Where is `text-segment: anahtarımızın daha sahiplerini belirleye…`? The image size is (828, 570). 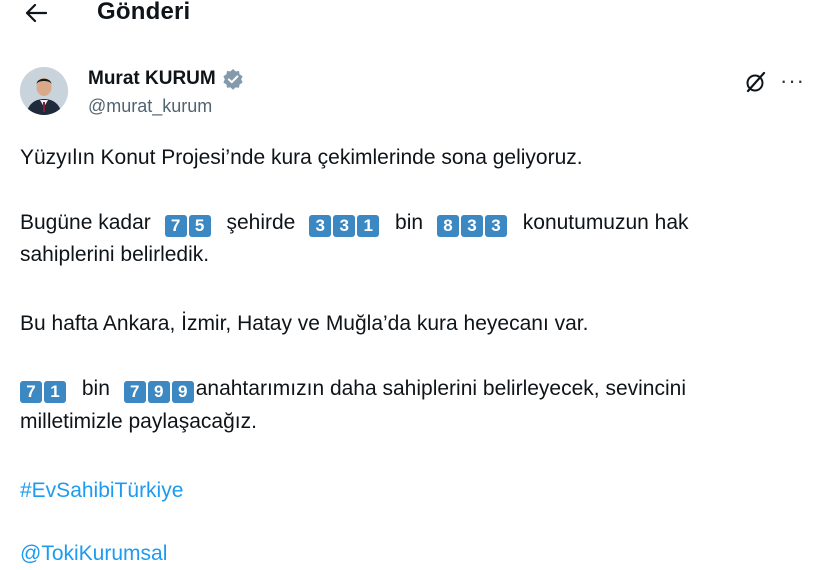 text-segment: anahtarımızın daha sahiplerini belirleye… is located at coordinates (440, 388).